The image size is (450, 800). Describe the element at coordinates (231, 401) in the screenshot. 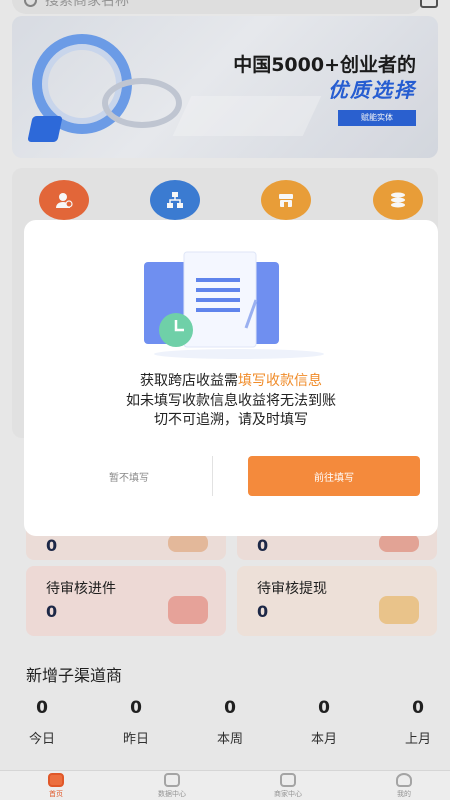

I see `dialog-line-2: 如未填写收款信息收益将无法到账` at that location.